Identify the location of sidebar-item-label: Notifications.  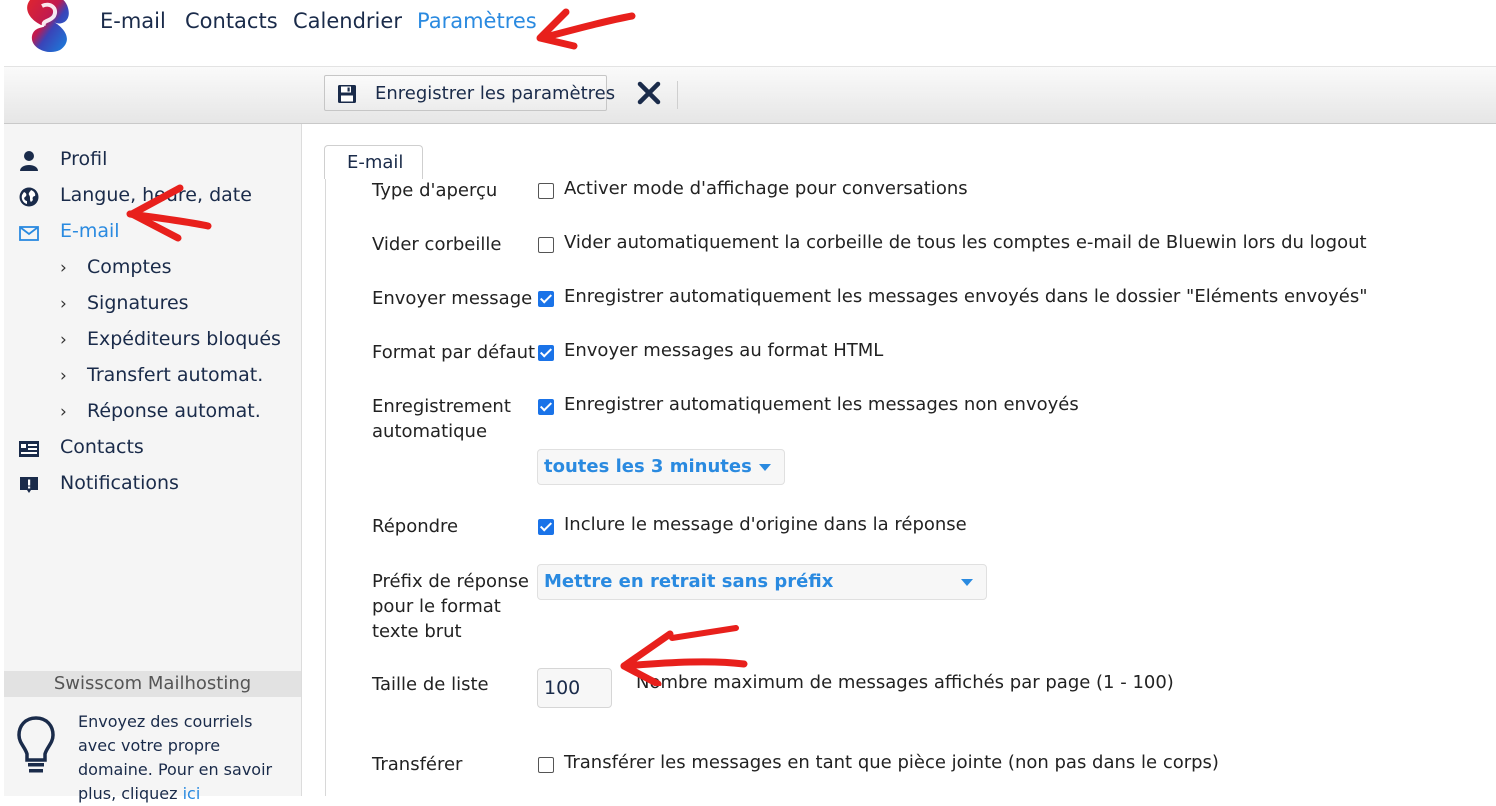
(119, 483).